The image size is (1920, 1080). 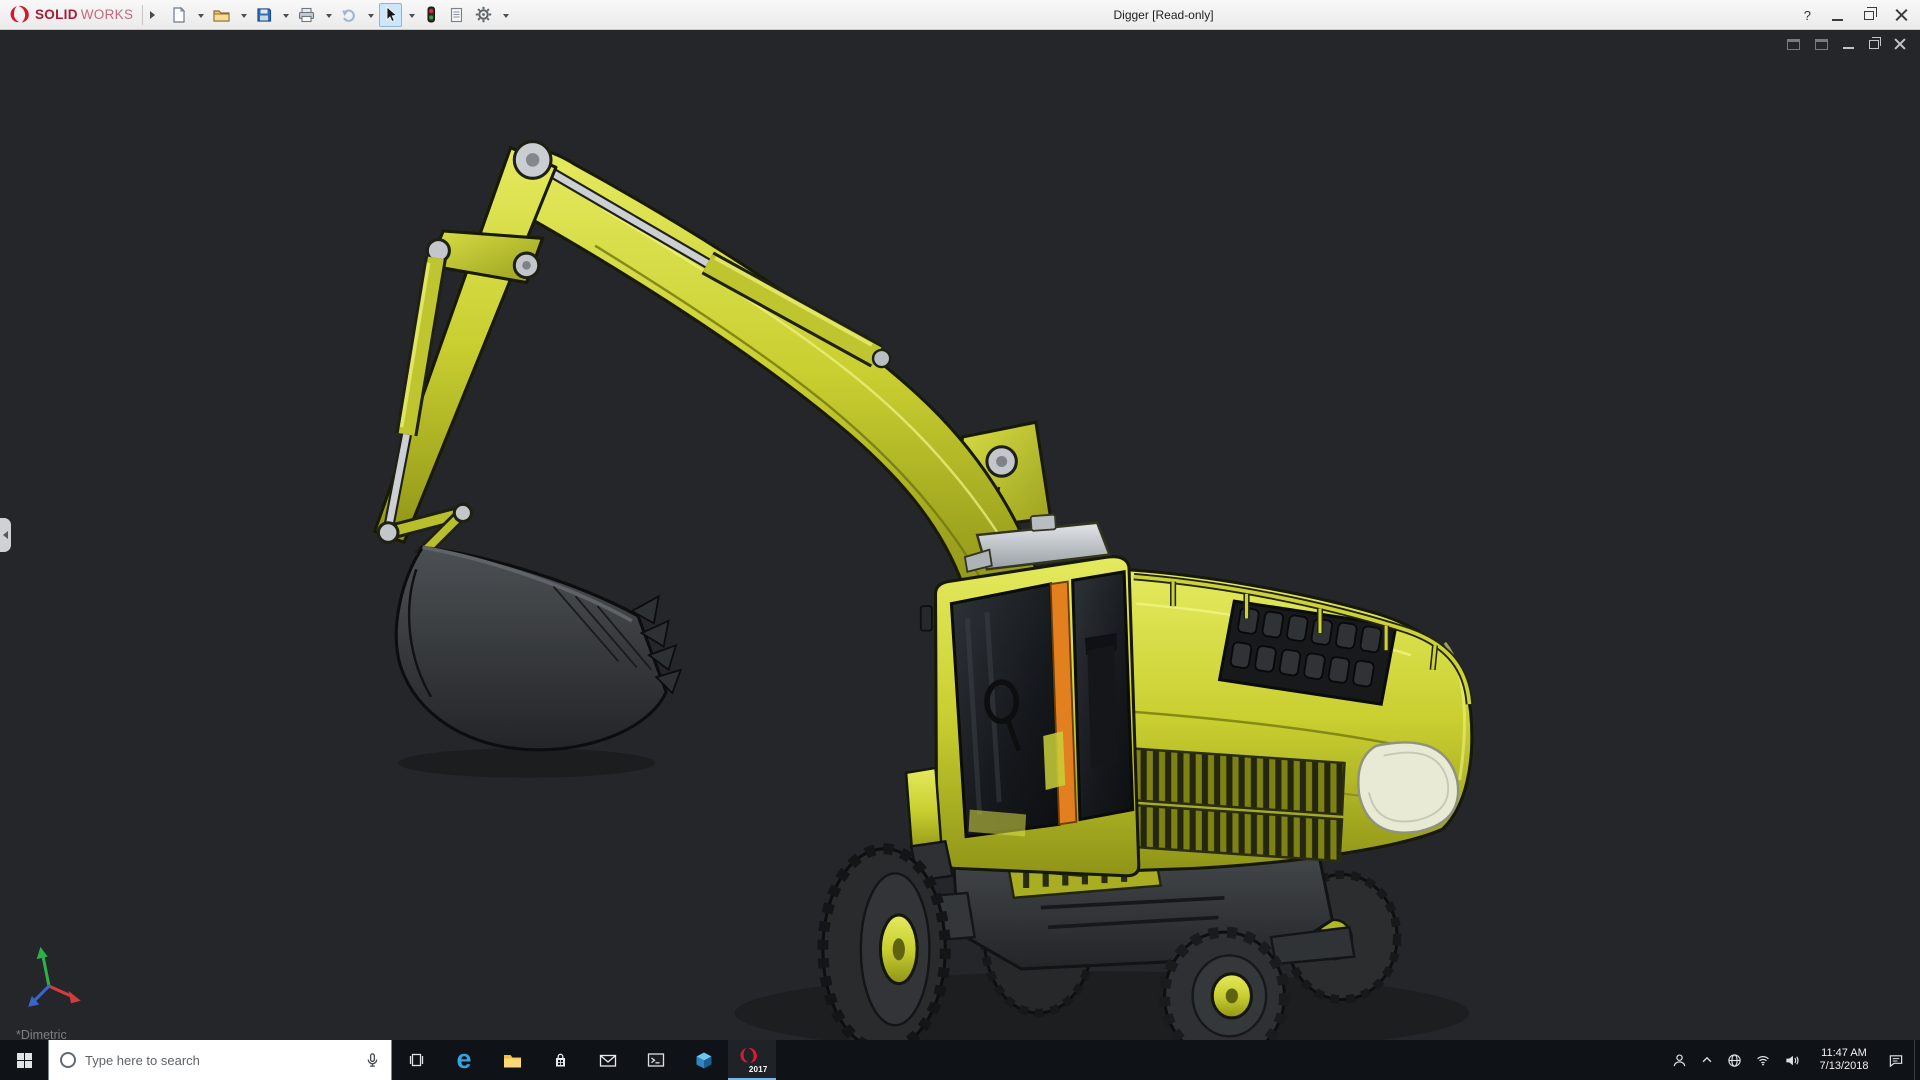 I want to click on taskbar-mail-button, so click(x=608, y=1060).